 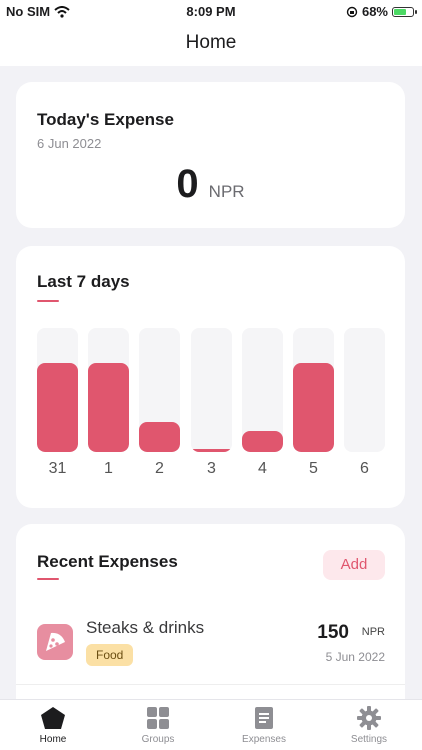 I want to click on today-date: 6 Jun 2022, so click(x=69, y=143).